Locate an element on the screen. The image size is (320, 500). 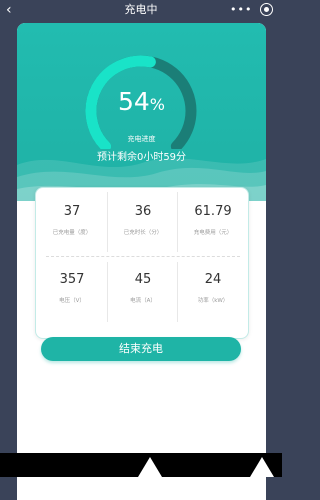
stat-value: 37 is located at coordinates (72, 211).